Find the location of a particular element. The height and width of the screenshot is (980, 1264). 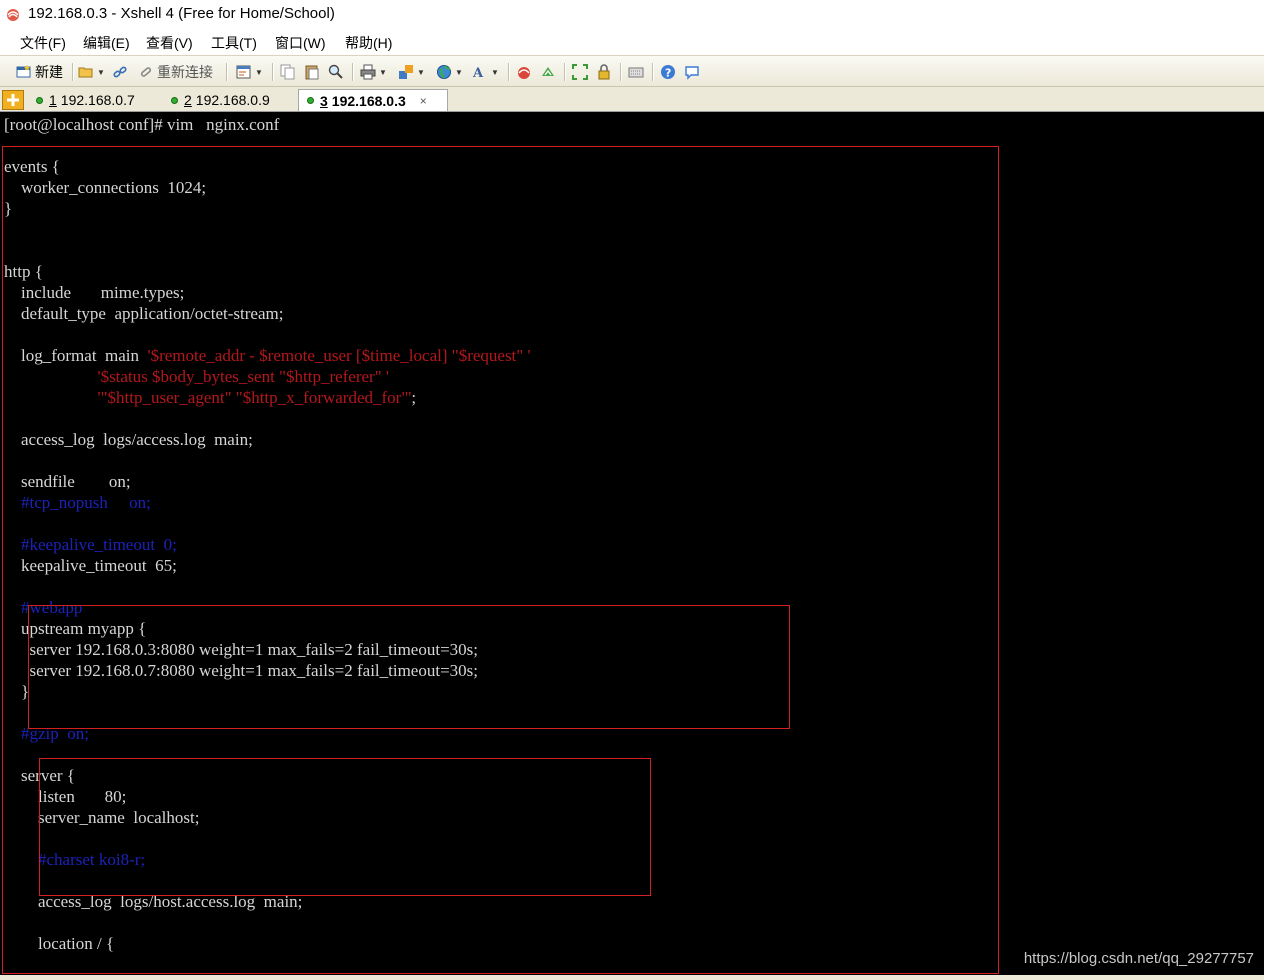

menu-window: 窗口(W) is located at coordinates (300, 43).